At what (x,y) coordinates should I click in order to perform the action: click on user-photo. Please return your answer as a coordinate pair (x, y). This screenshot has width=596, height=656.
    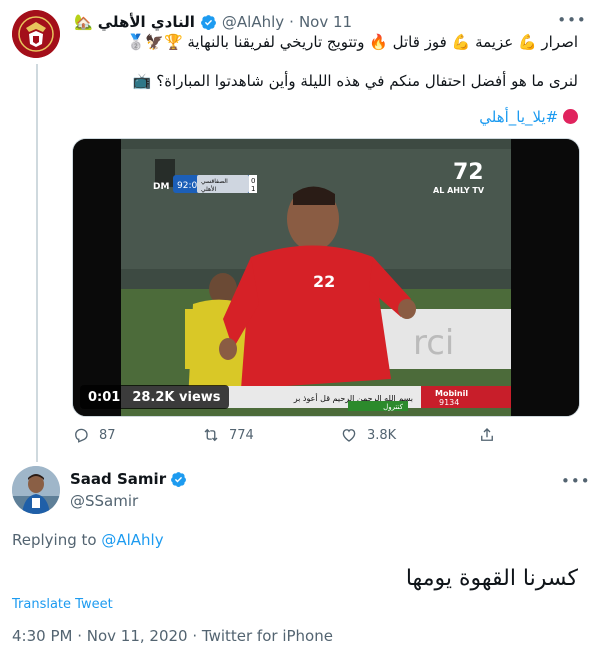
    Looking at the image, I should click on (36, 490).